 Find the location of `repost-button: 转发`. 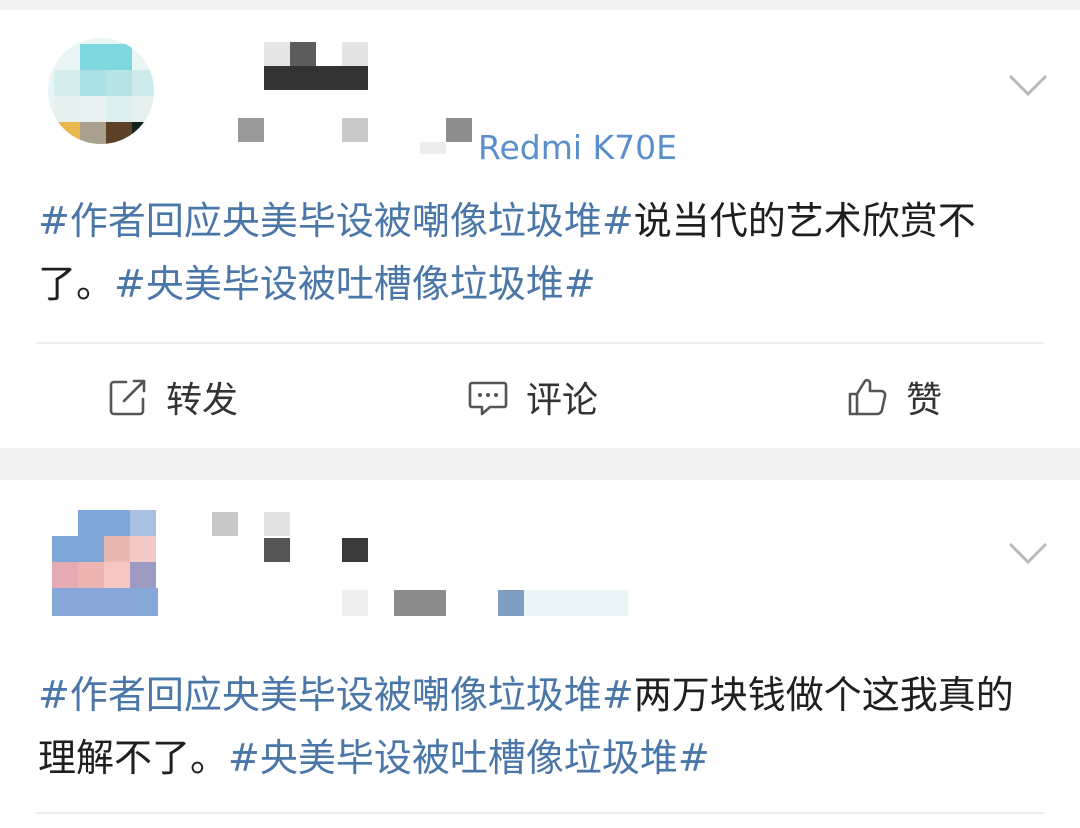

repost-button: 转发 is located at coordinates (172, 397).